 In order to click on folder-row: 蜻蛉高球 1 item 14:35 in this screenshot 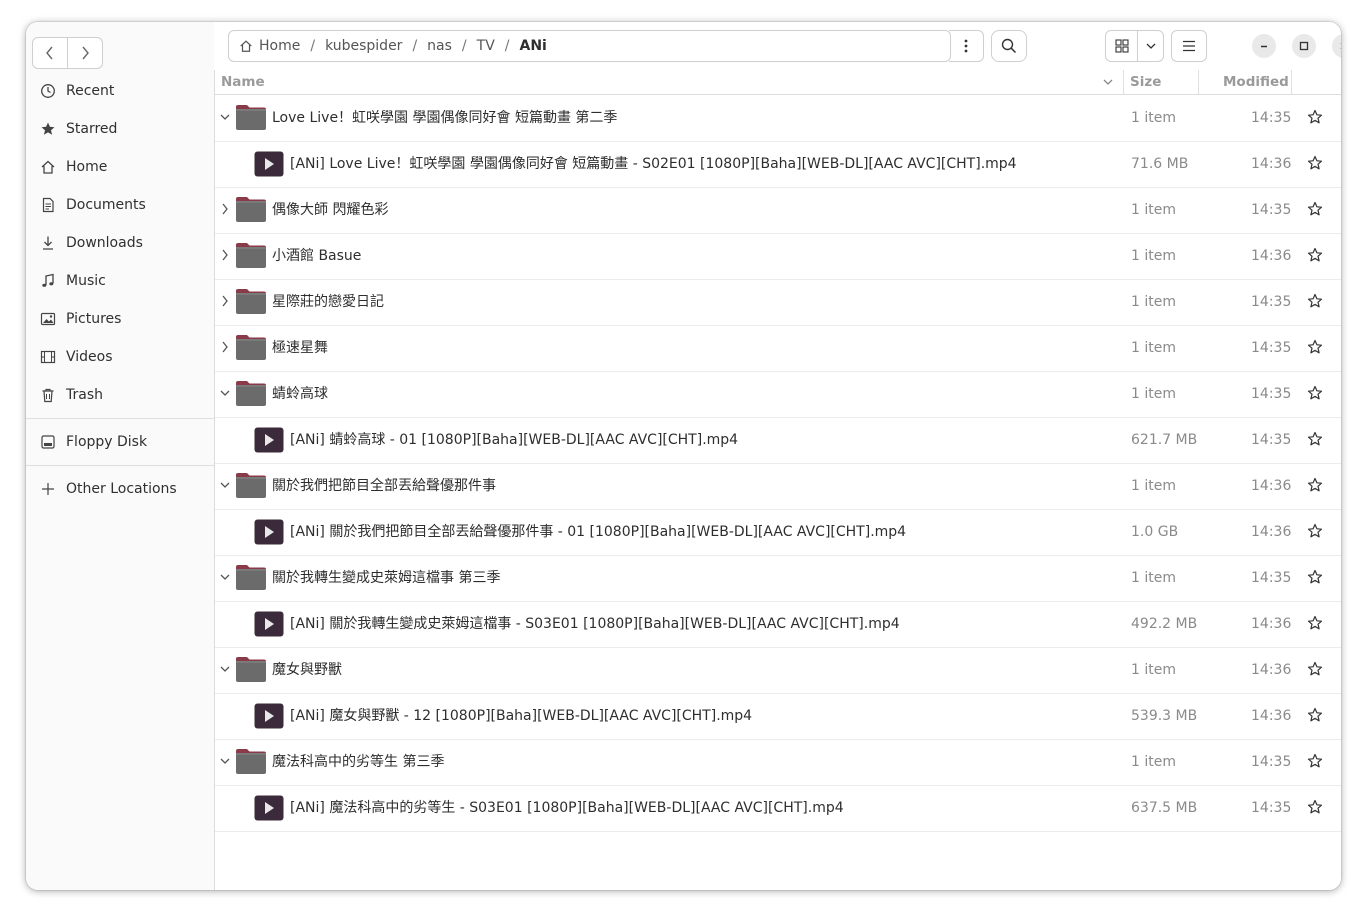, I will do `click(778, 394)`.